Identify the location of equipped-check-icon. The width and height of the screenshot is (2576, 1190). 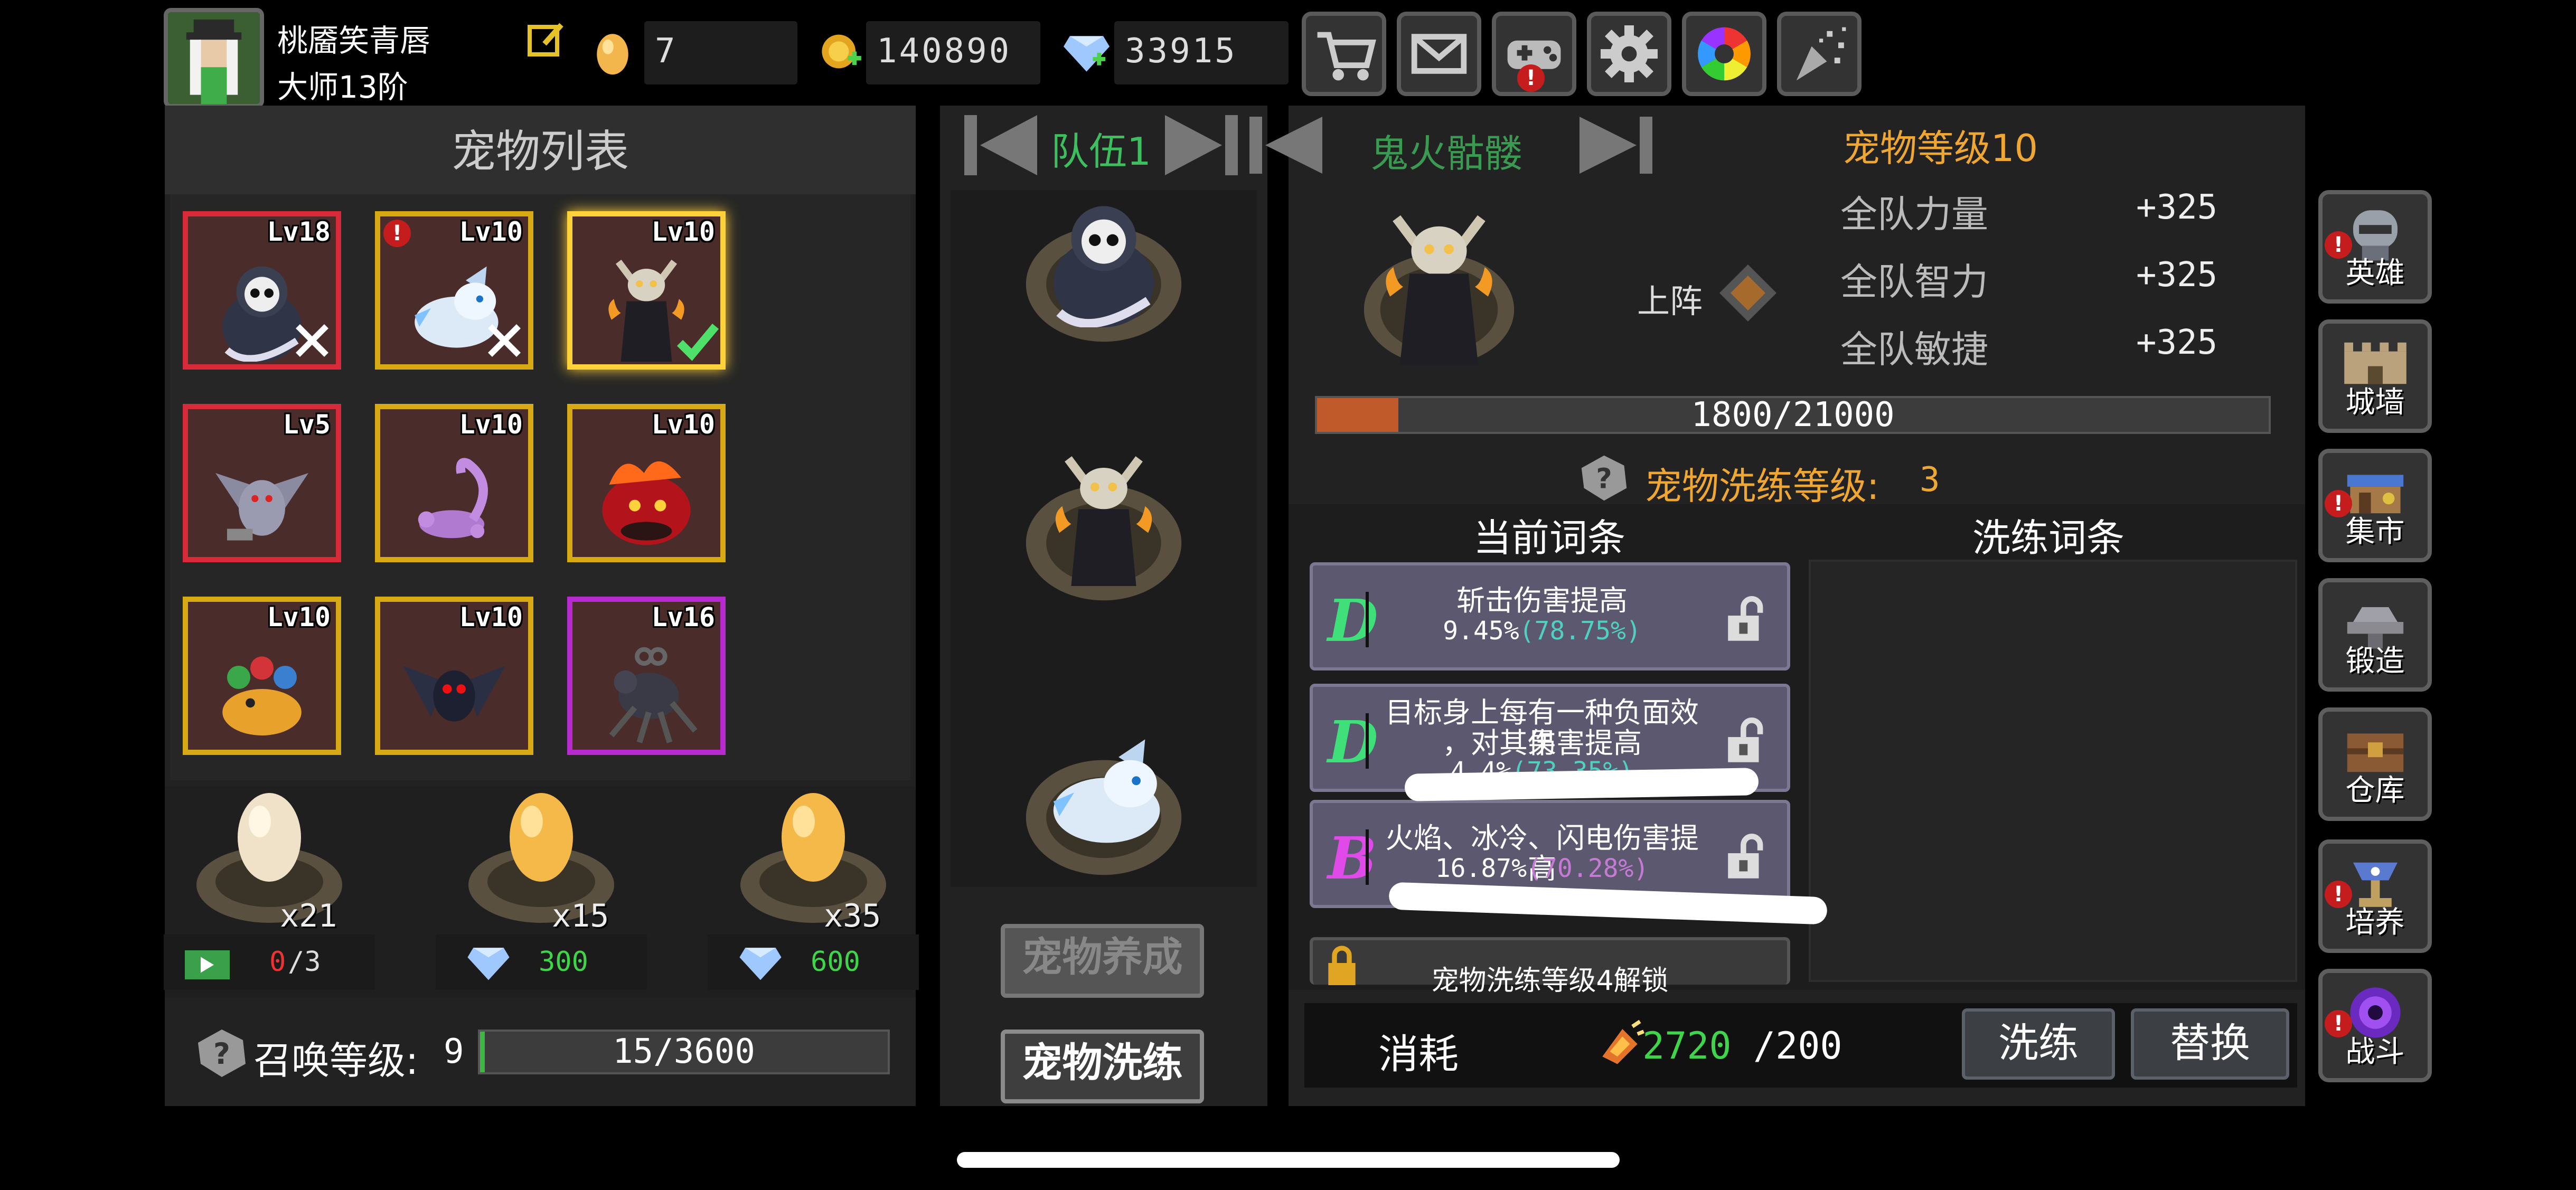
(696, 340).